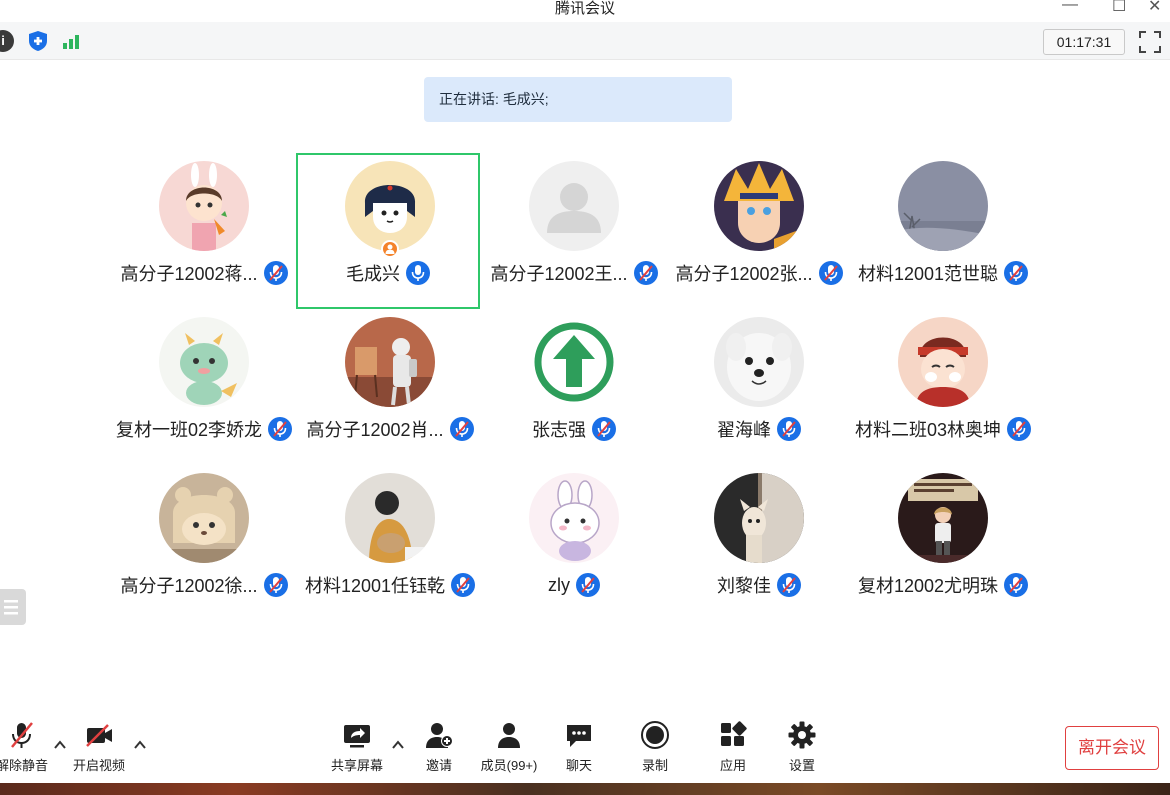 Image resolution: width=1170 pixels, height=795 pixels. What do you see at coordinates (928, 430) in the screenshot?
I see `participant-name: 材料二班03林奥坤` at bounding box center [928, 430].